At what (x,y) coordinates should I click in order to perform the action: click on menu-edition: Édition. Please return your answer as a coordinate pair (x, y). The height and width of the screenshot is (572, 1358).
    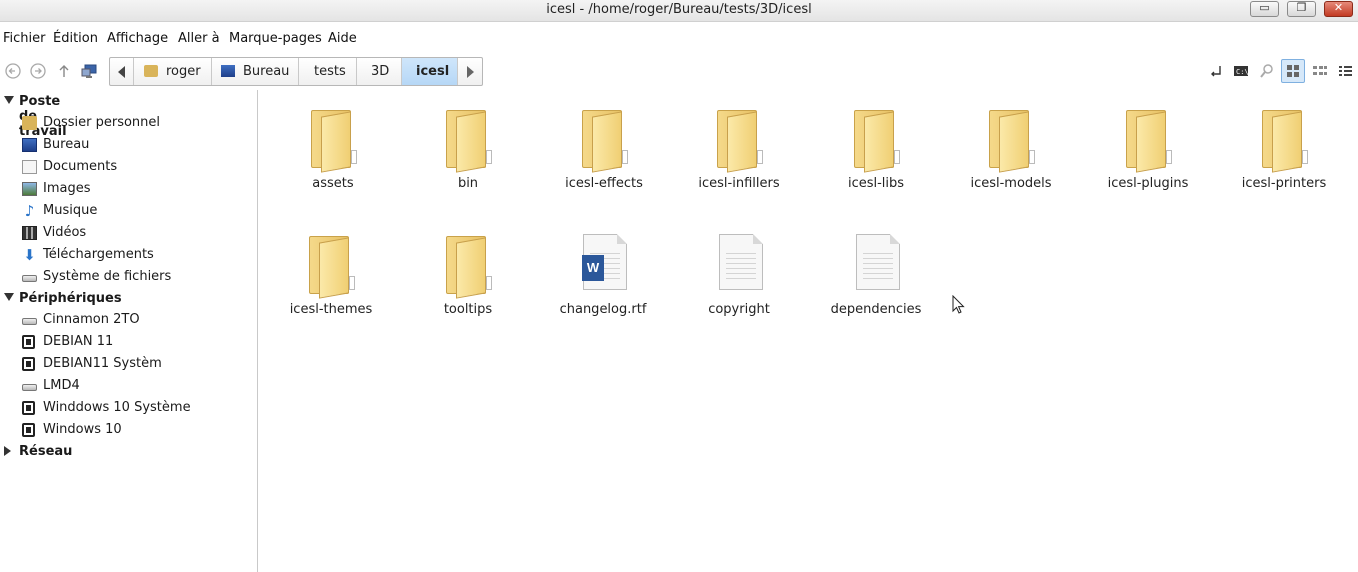
    Looking at the image, I should click on (75, 38).